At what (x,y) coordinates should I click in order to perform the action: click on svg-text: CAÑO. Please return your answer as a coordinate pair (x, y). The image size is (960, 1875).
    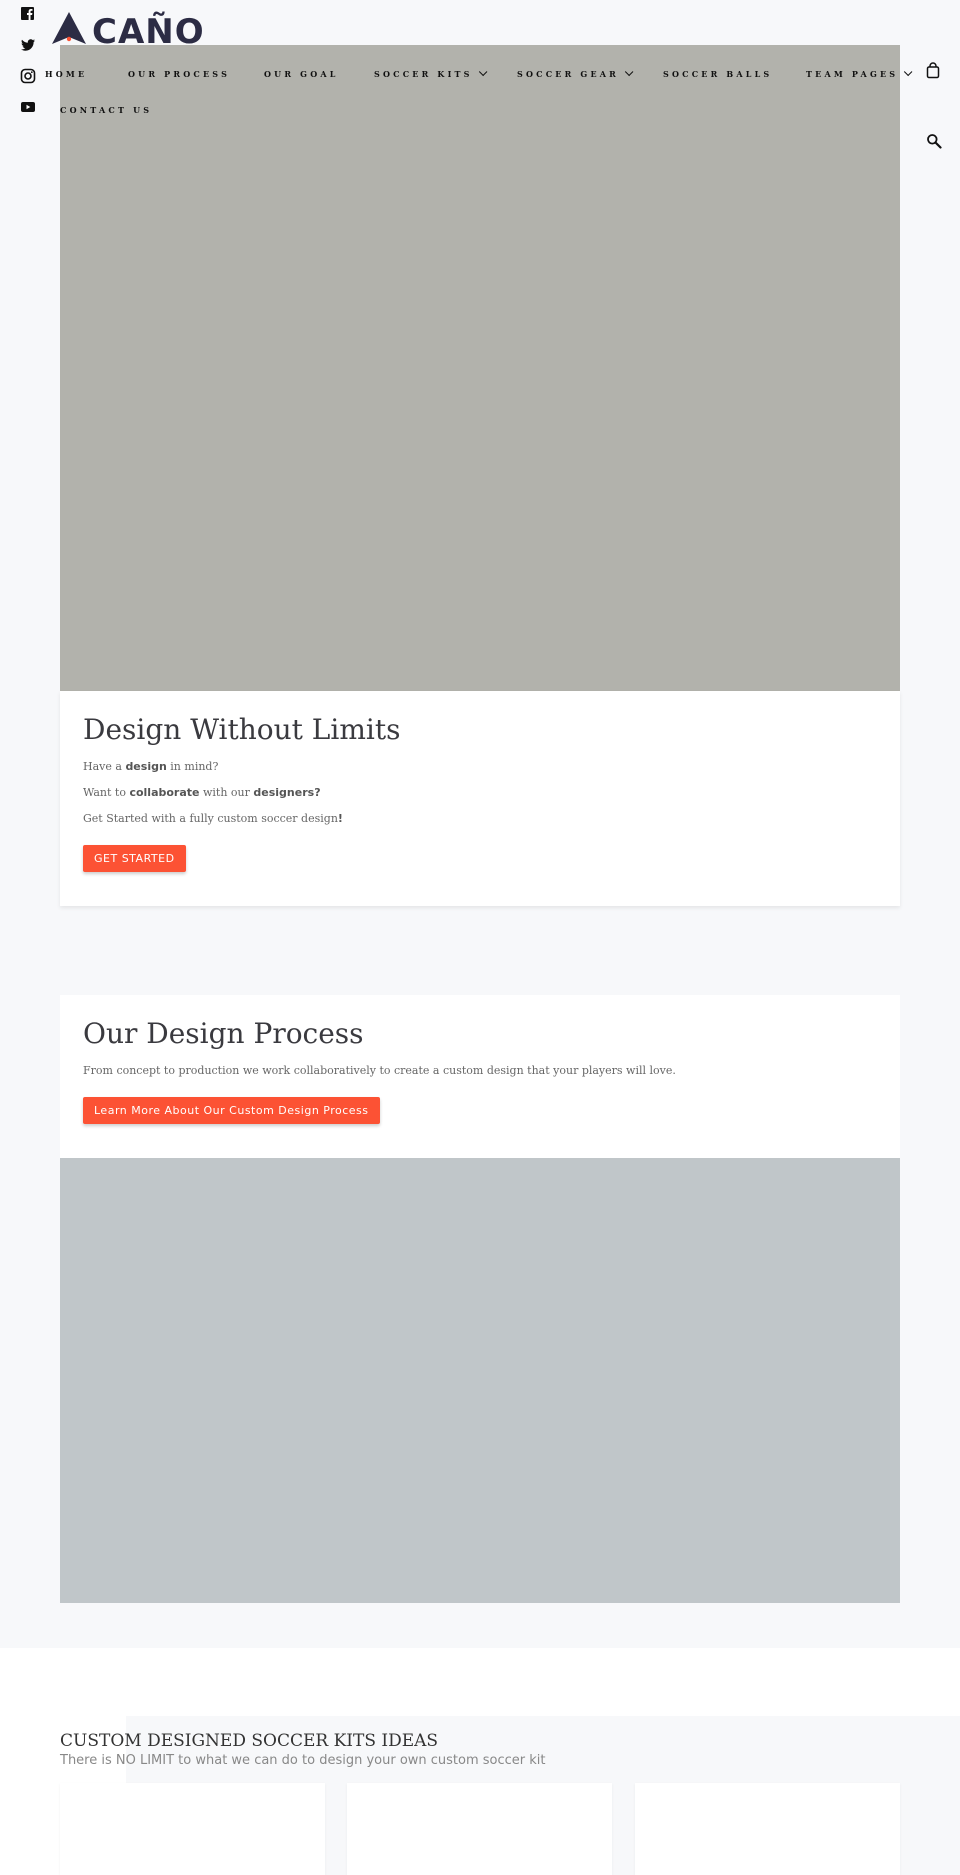
    Looking at the image, I should click on (148, 28).